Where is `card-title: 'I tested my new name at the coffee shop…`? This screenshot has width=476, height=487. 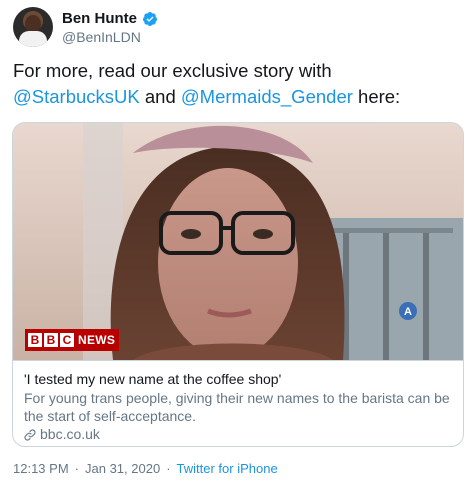 card-title: 'I tested my new name at the coffee shop… is located at coordinates (152, 379).